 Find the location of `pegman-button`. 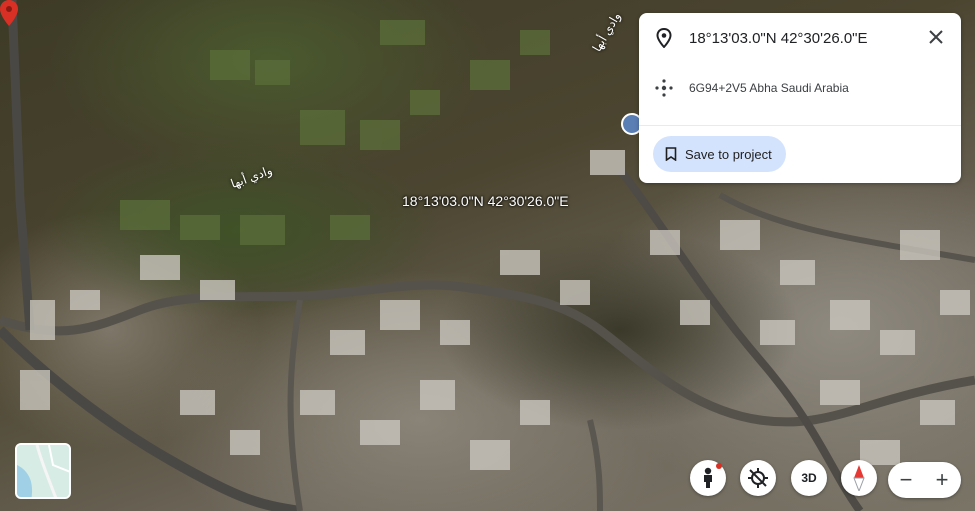

pegman-button is located at coordinates (708, 478).